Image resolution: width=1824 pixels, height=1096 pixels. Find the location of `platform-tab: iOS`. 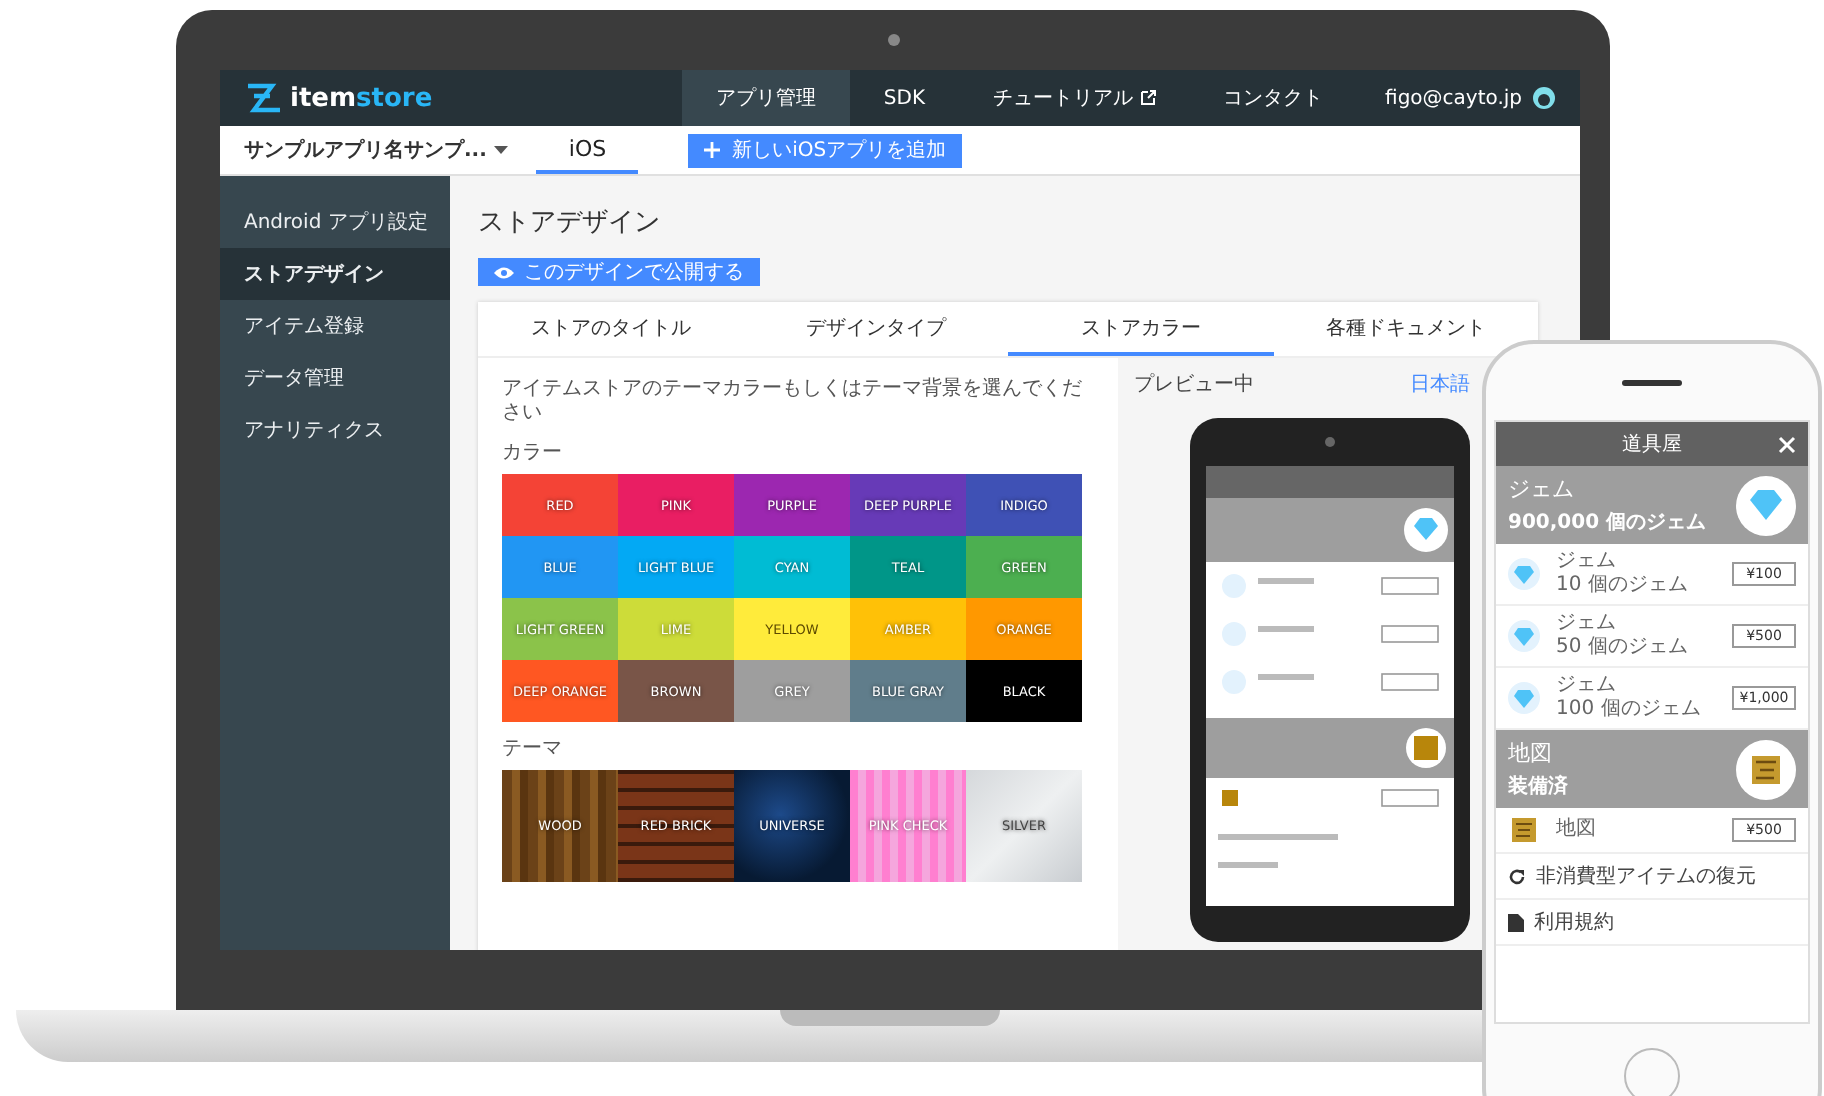

platform-tab: iOS is located at coordinates (587, 150).